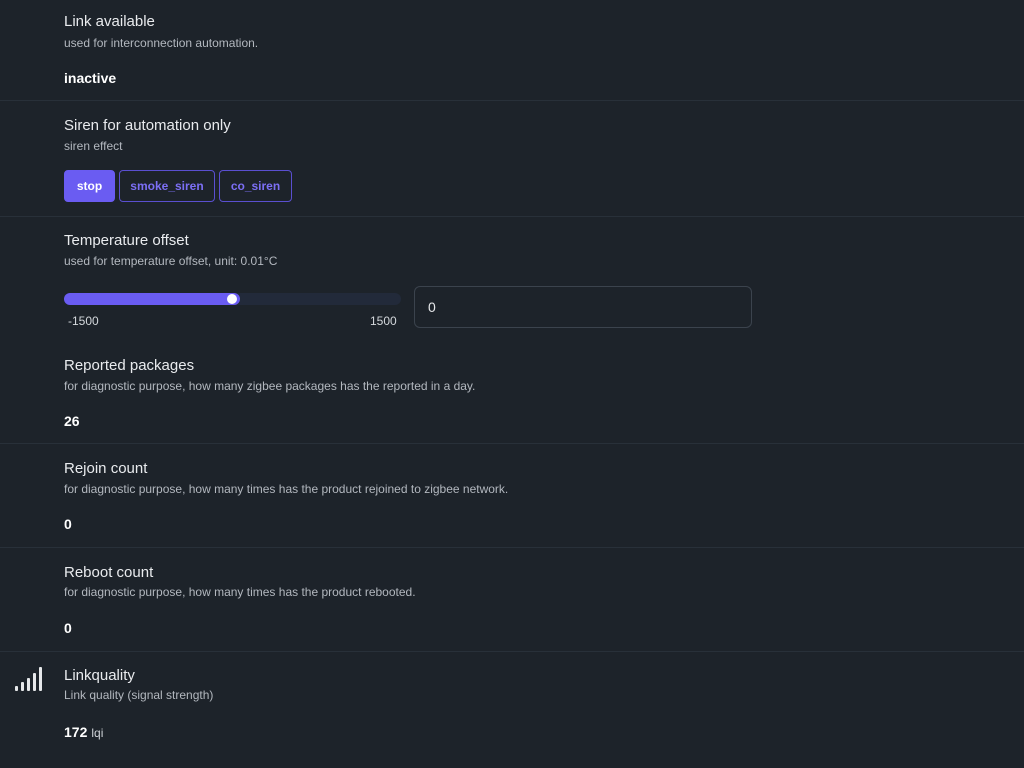 This screenshot has width=1024, height=768. Describe the element at coordinates (583, 307) in the screenshot. I see `temperature-offset-input` at that location.